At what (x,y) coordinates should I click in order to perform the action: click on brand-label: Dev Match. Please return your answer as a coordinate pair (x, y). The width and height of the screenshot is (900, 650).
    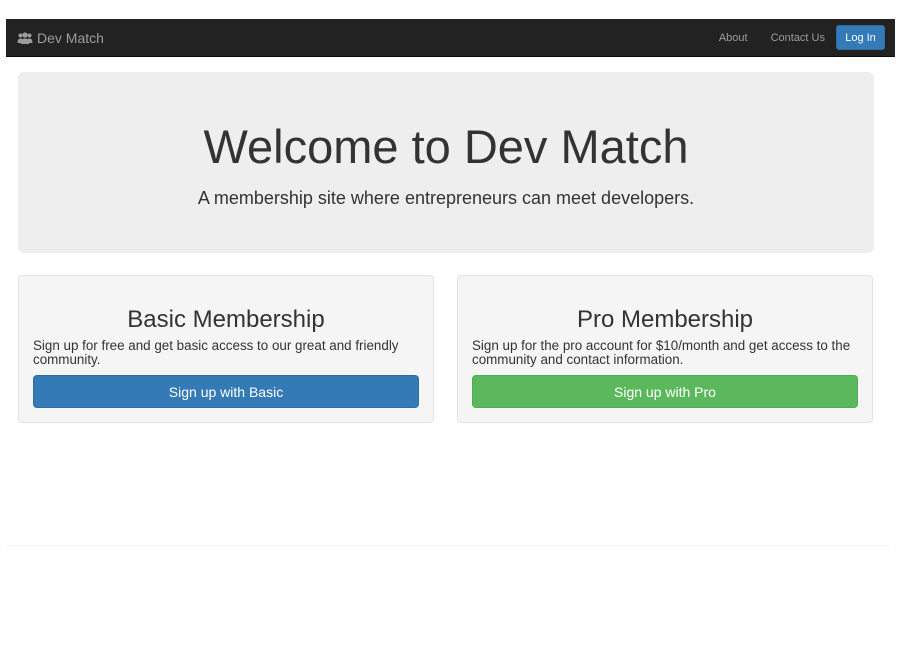
    Looking at the image, I should click on (70, 37).